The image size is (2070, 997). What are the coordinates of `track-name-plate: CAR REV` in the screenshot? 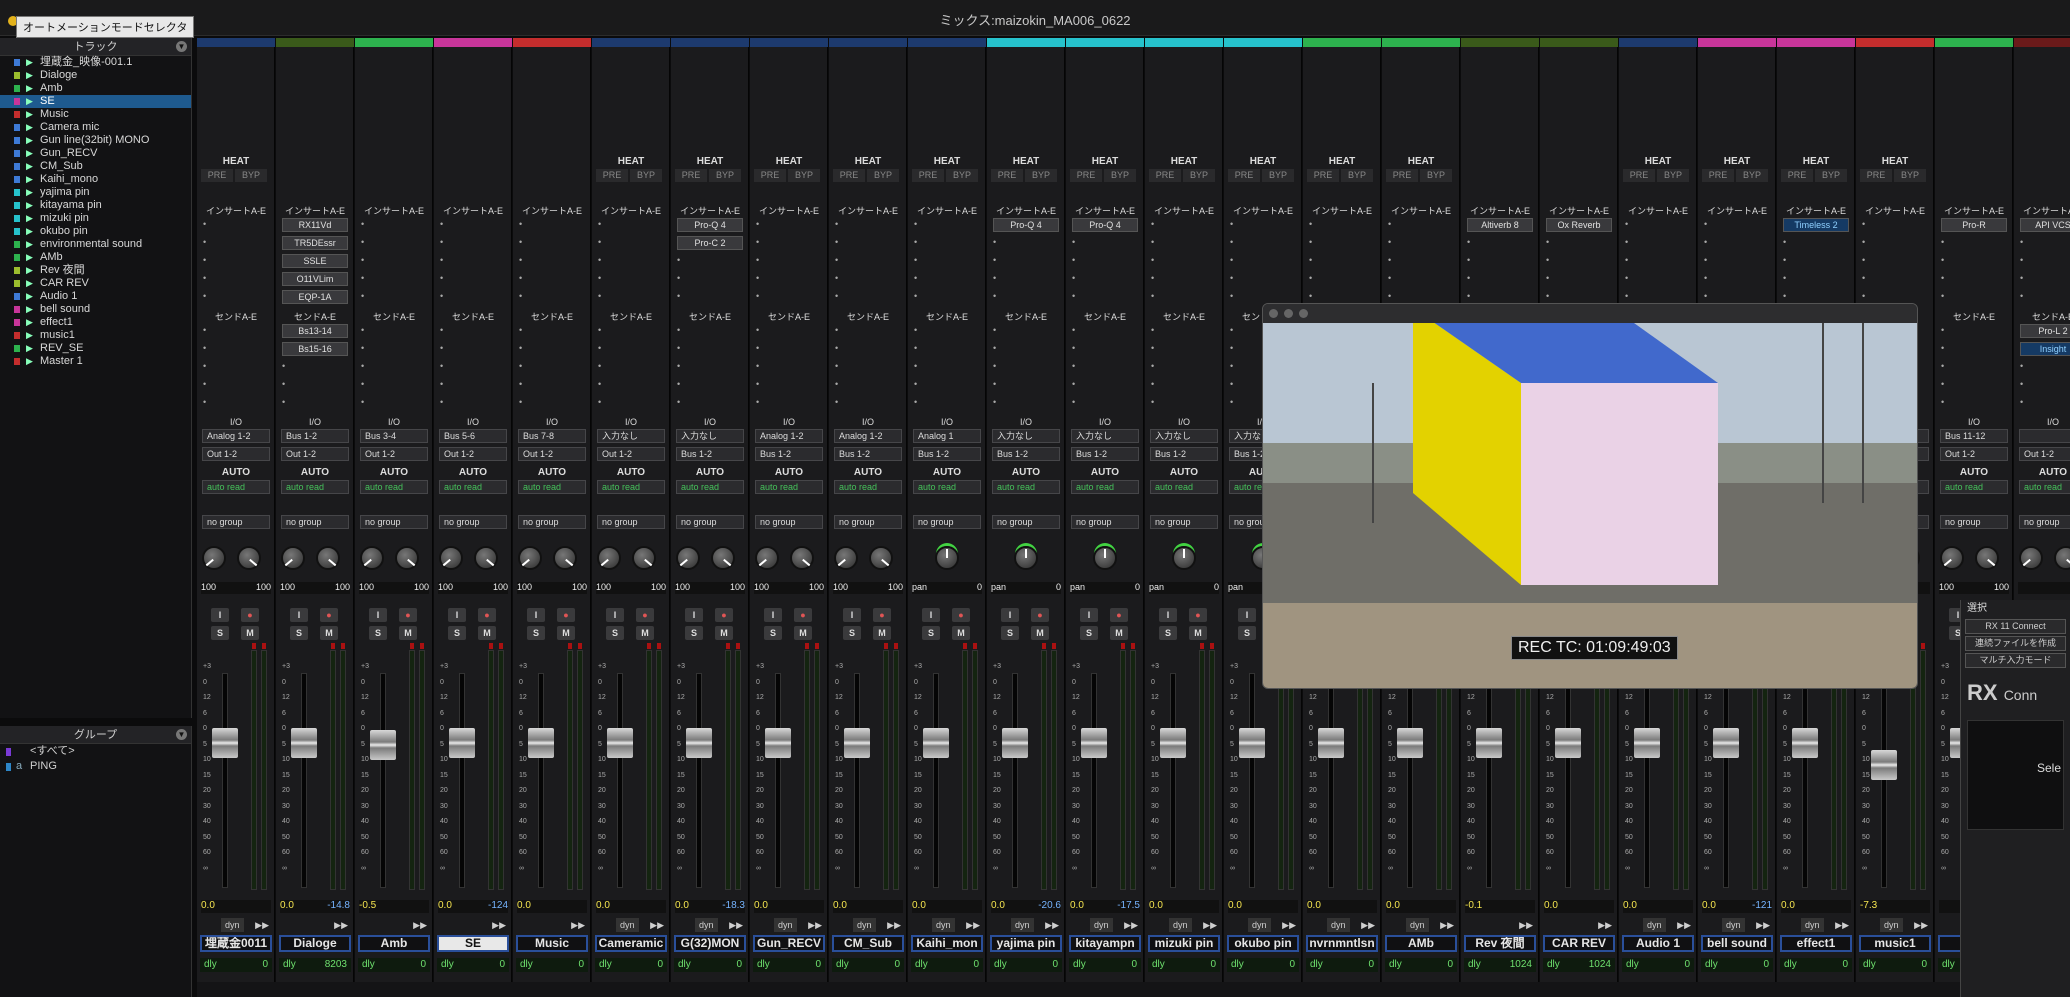 It's located at (1579, 943).